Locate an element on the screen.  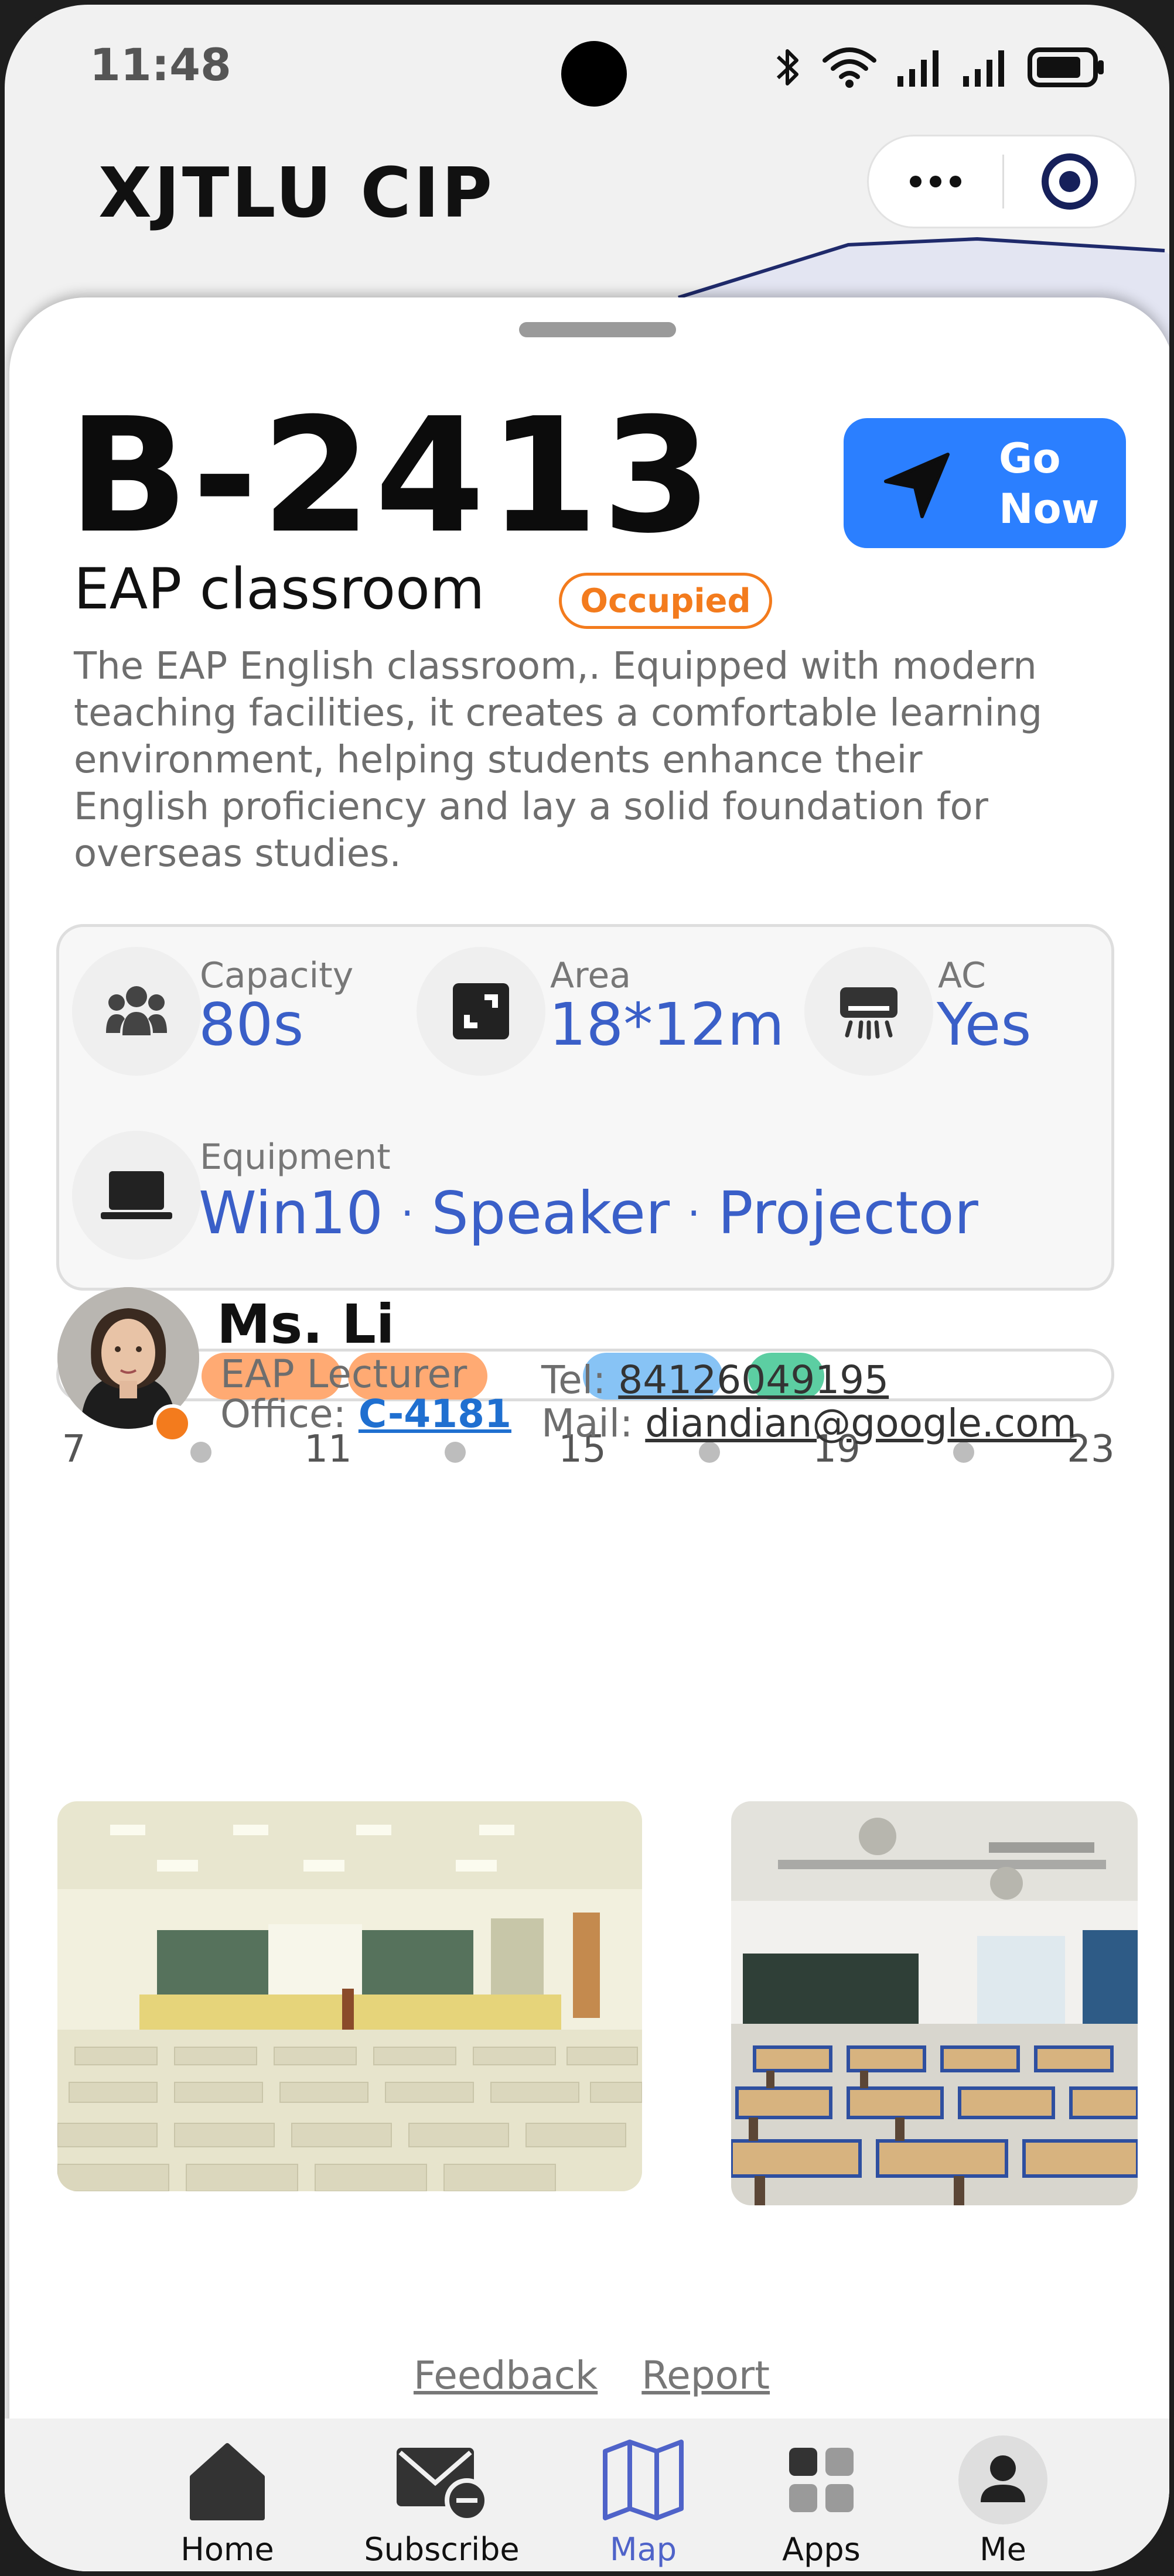
group-icon is located at coordinates (136, 1010).